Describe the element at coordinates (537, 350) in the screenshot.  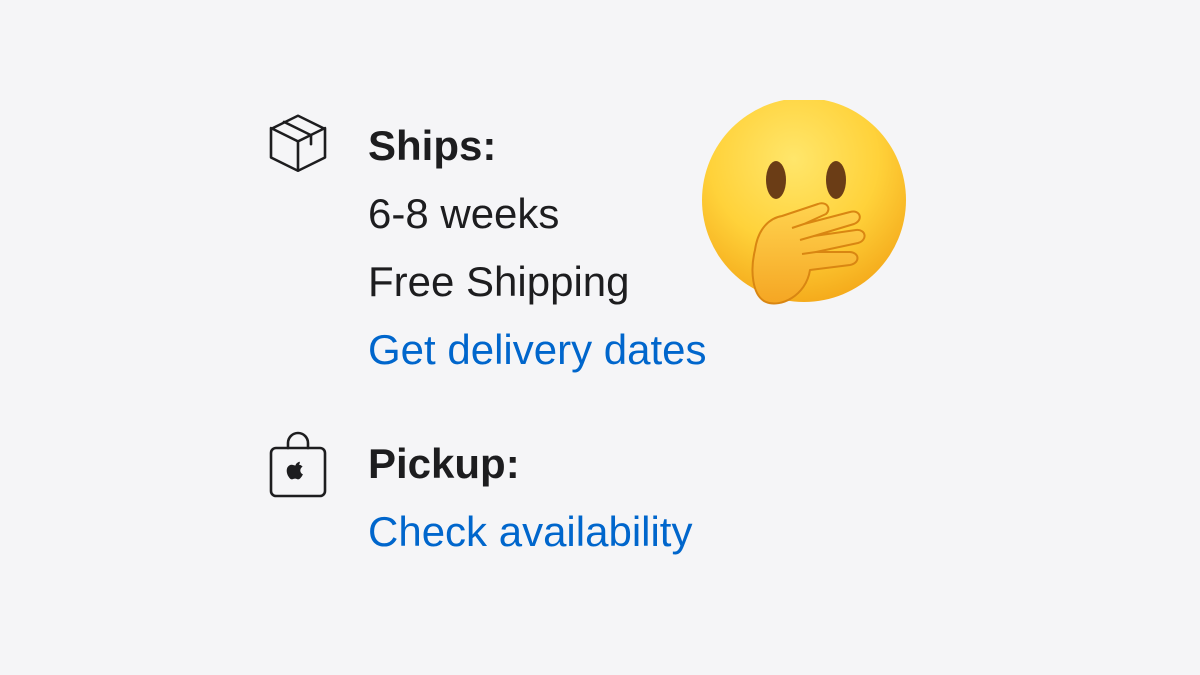
I see `get-delivery-dates-link: Get delivery dates` at that location.